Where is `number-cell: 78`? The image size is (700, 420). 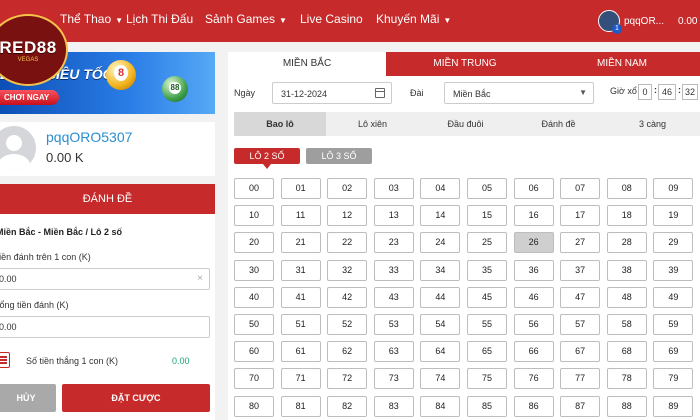
number-cell: 78 is located at coordinates (626, 379).